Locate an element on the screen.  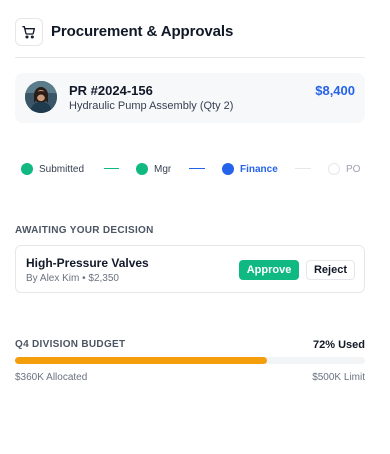
request-amount: $8,400 is located at coordinates (335, 90).